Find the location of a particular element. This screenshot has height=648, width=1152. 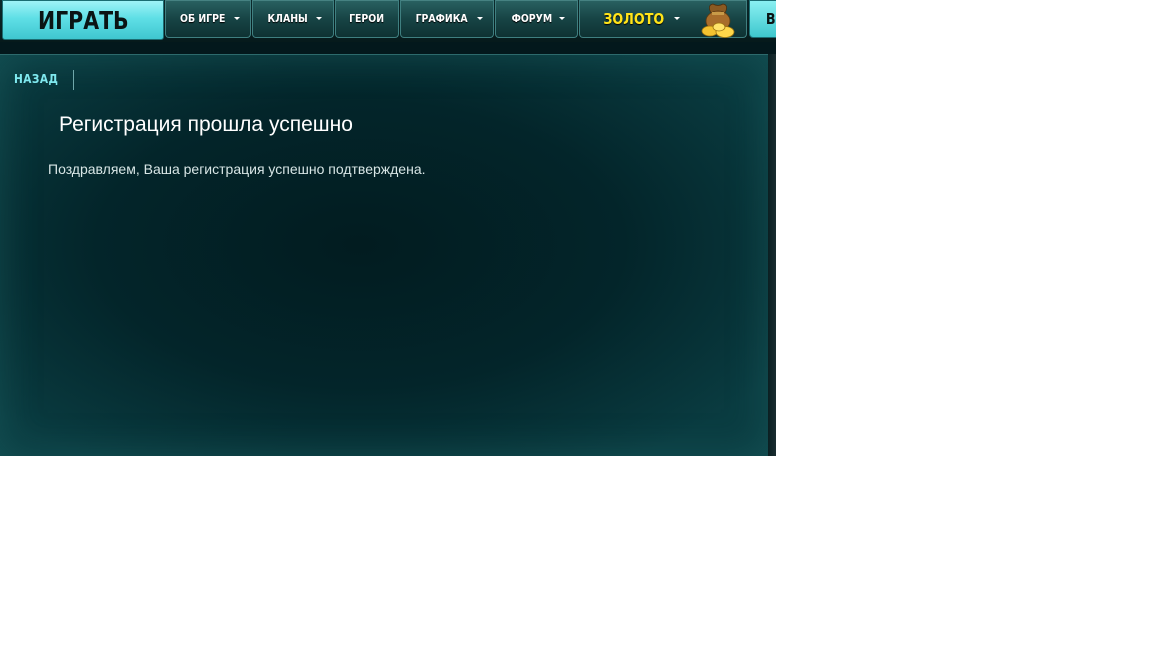

right-cut-label: ВО is located at coordinates (770, 19).